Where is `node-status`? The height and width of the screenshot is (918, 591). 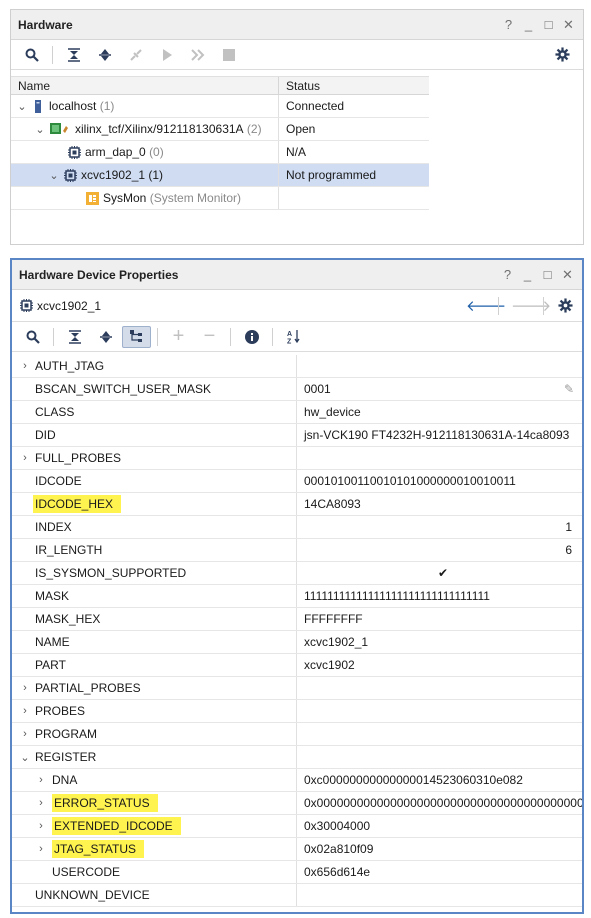
node-status is located at coordinates (282, 198).